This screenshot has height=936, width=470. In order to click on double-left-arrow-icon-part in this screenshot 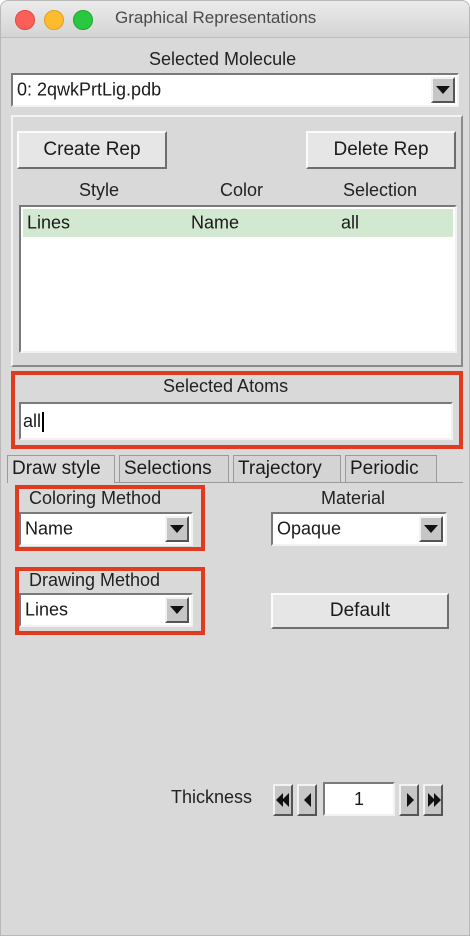, I will do `click(285, 800)`.